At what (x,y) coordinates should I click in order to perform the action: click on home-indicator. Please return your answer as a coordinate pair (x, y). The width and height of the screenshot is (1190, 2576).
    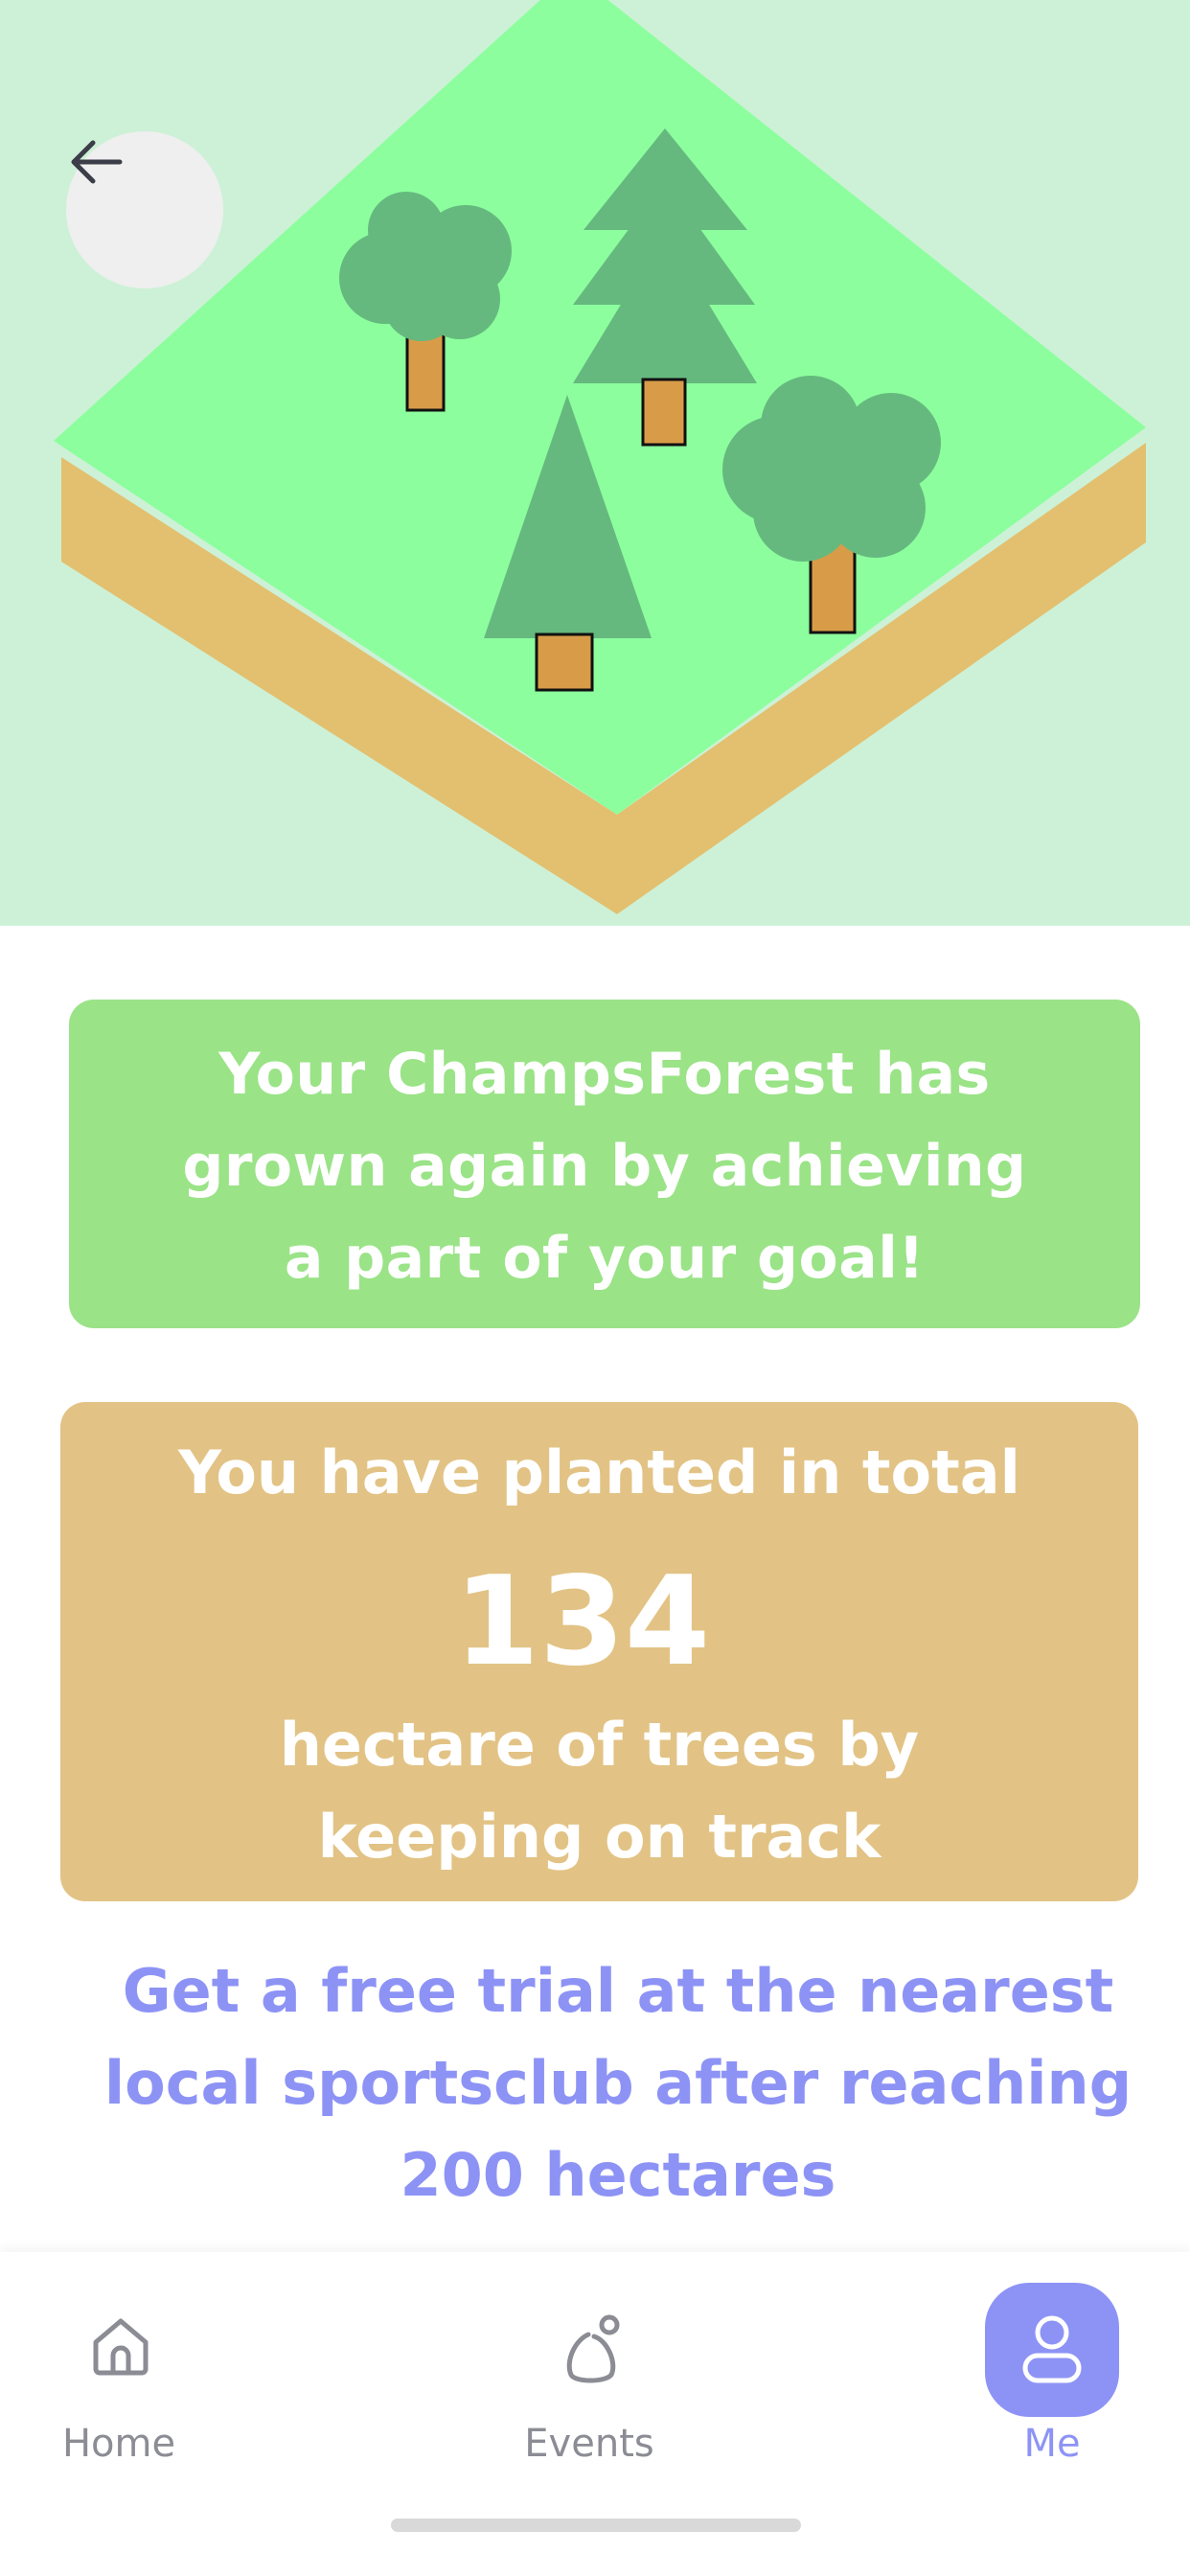
    Looking at the image, I should click on (596, 2525).